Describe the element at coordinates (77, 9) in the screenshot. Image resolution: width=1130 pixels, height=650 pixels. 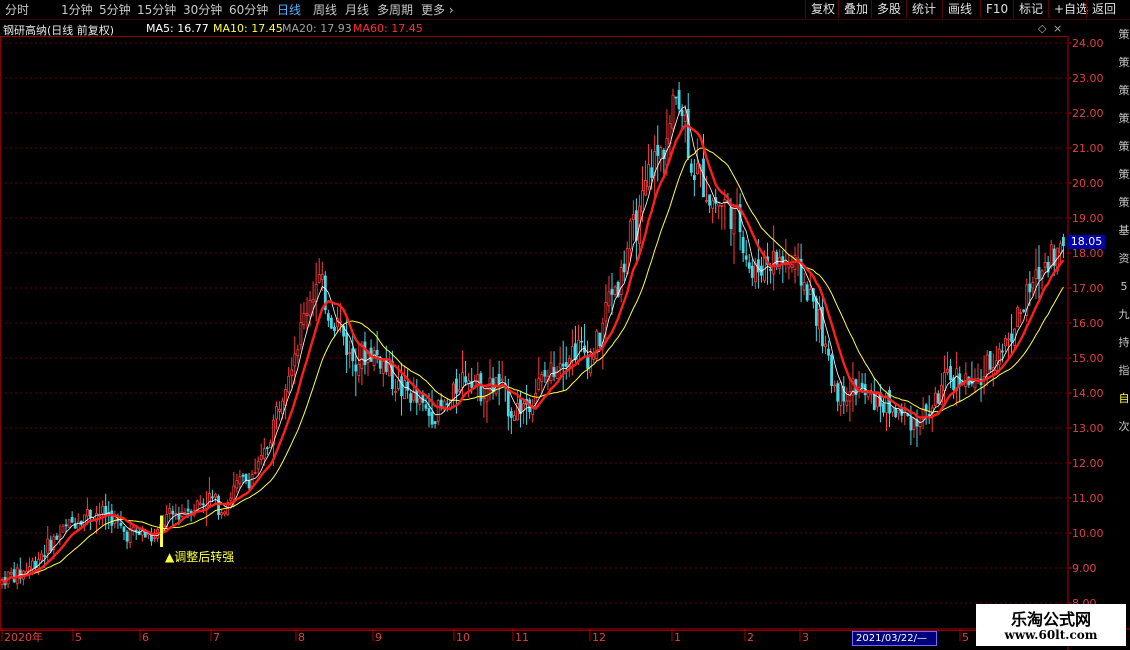
I see `tab-1: 1分钟` at that location.